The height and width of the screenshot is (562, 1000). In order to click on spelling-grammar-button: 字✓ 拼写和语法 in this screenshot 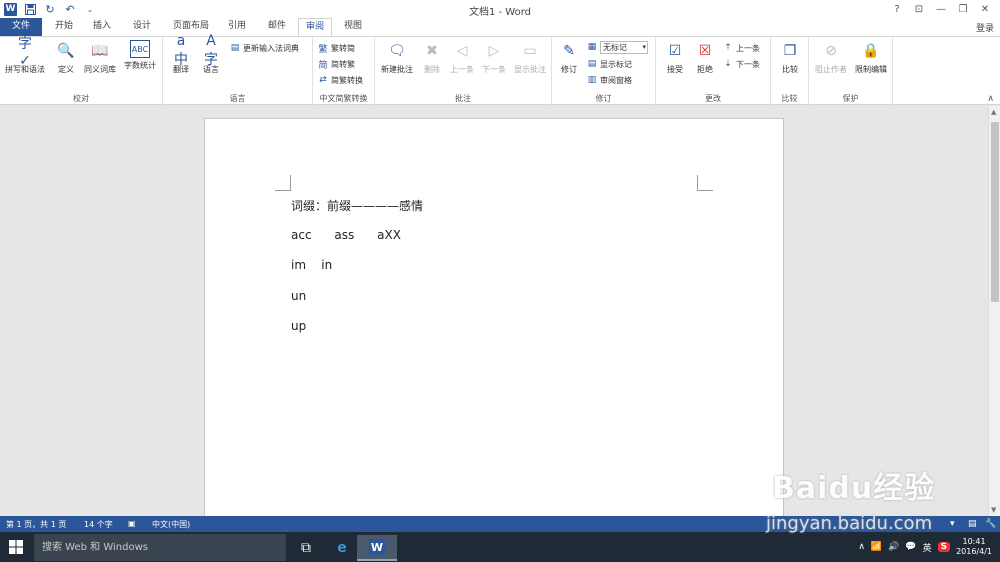, I will do `click(25, 55)`.